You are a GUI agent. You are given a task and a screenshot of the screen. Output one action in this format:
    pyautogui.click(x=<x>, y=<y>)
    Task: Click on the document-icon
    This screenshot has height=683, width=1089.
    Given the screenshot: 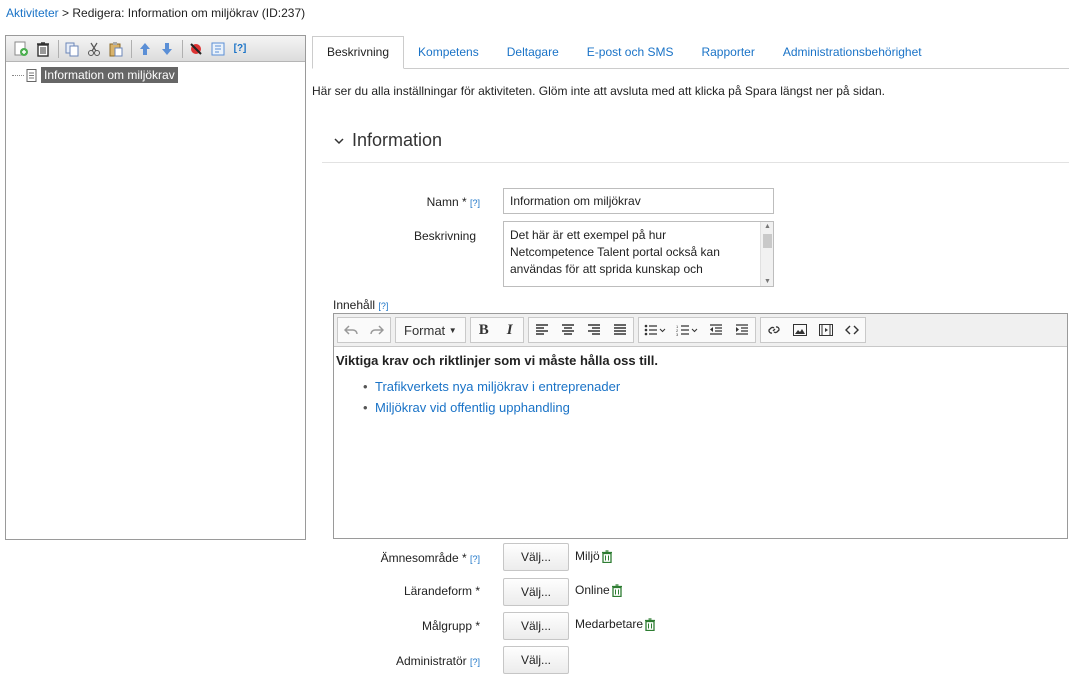 What is the action you would take?
    pyautogui.click(x=31, y=75)
    